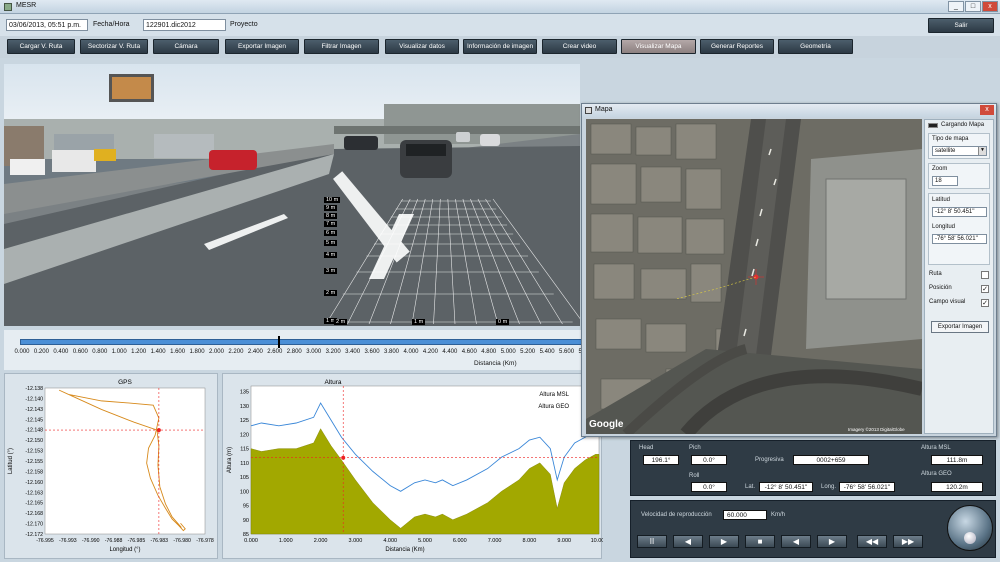 The height and width of the screenshot is (562, 1000). I want to click on map-close-button: x, so click(987, 110).